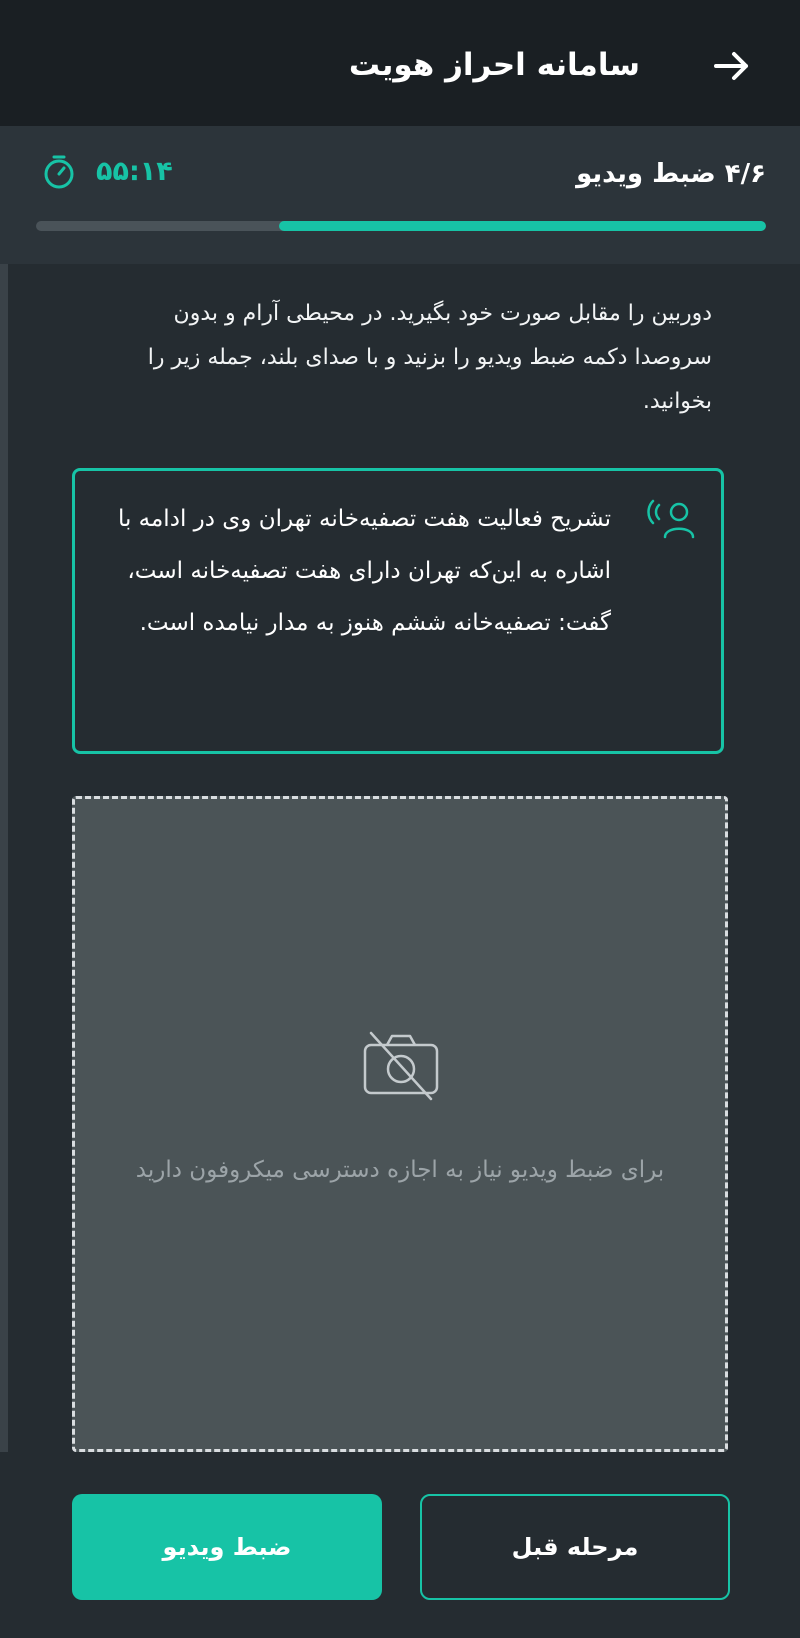 Image resolution: width=800 pixels, height=1638 pixels. What do you see at coordinates (494, 65) in the screenshot?
I see `page-title: سامانه احراز هویت` at bounding box center [494, 65].